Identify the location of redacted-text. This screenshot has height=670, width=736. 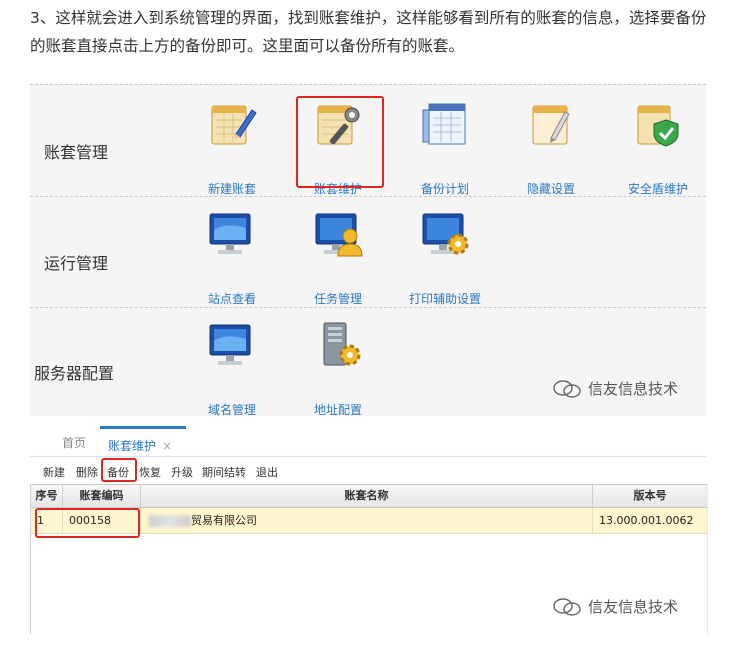
(170, 521).